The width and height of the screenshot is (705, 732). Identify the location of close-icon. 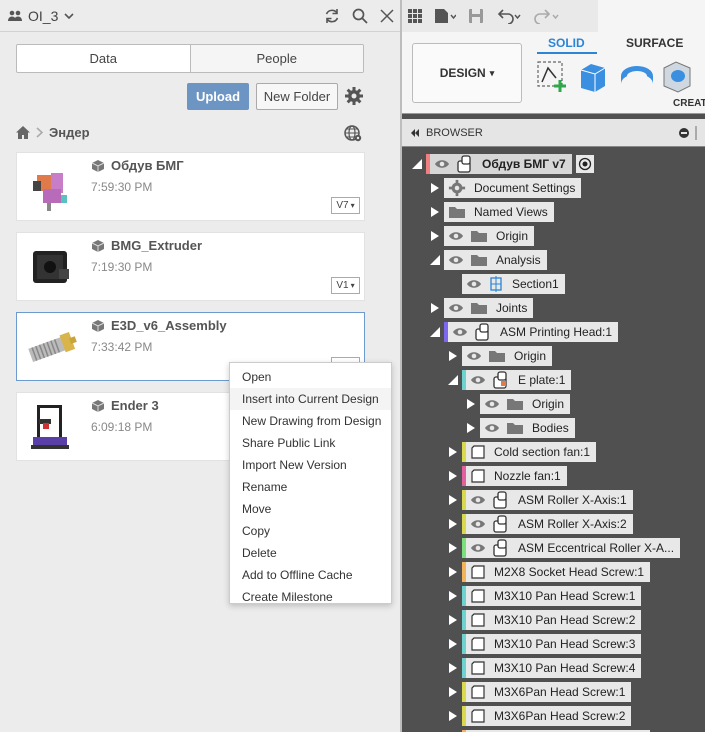
(387, 15).